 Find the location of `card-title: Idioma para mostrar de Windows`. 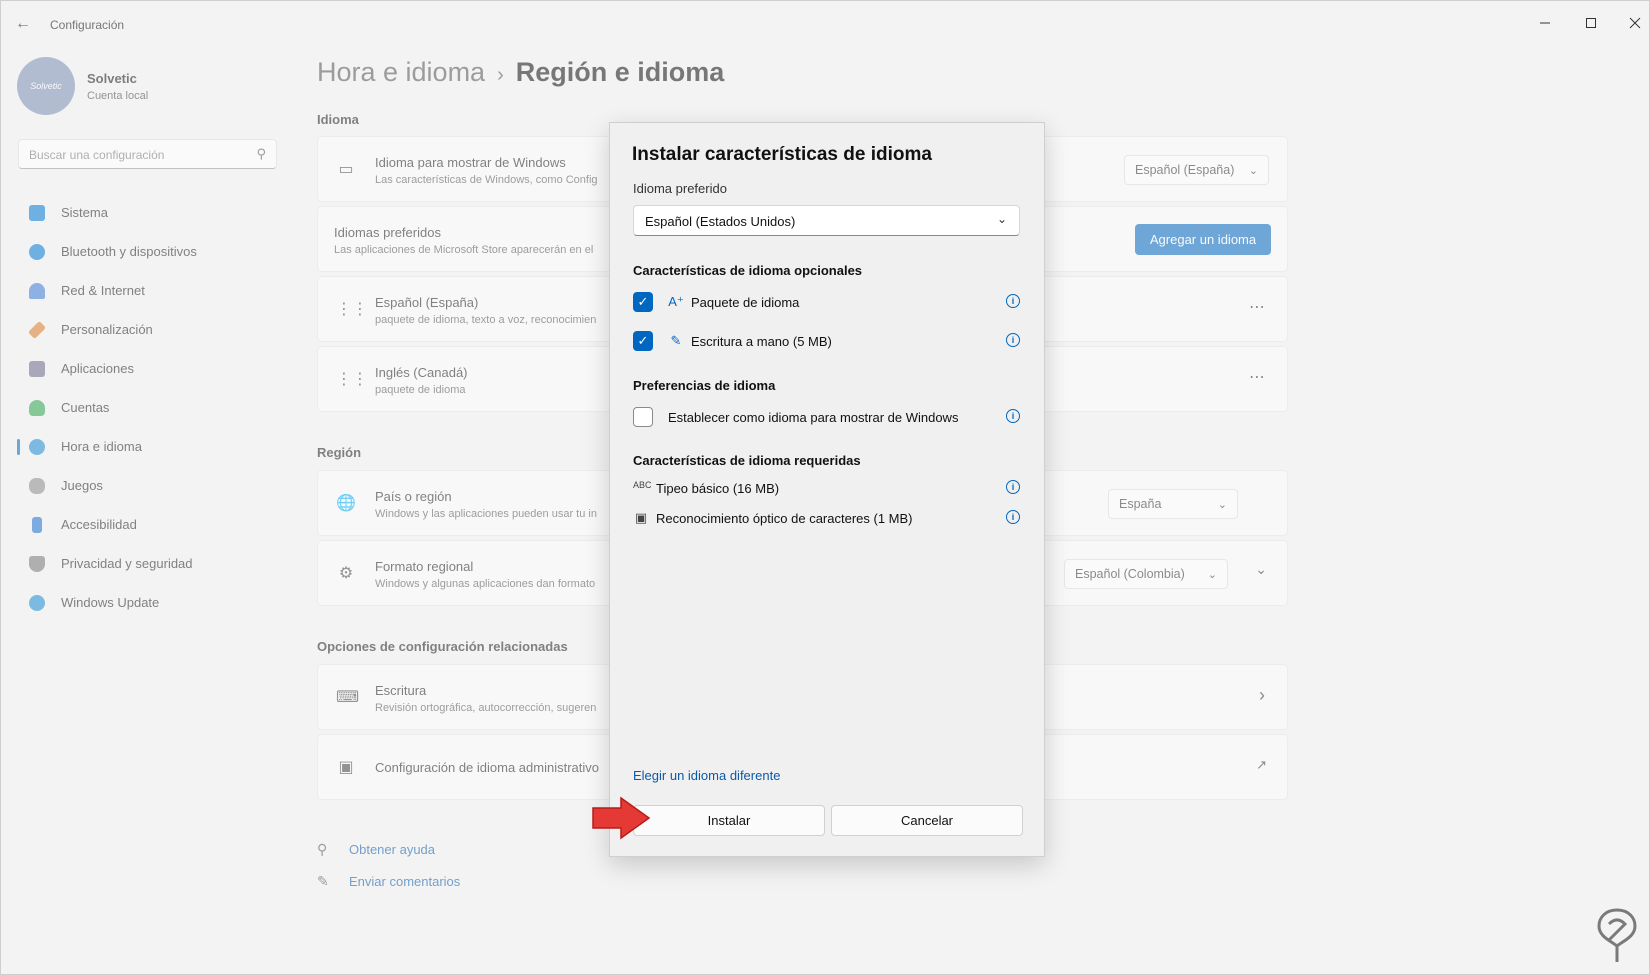

card-title: Idioma para mostrar de Windows is located at coordinates (470, 162).